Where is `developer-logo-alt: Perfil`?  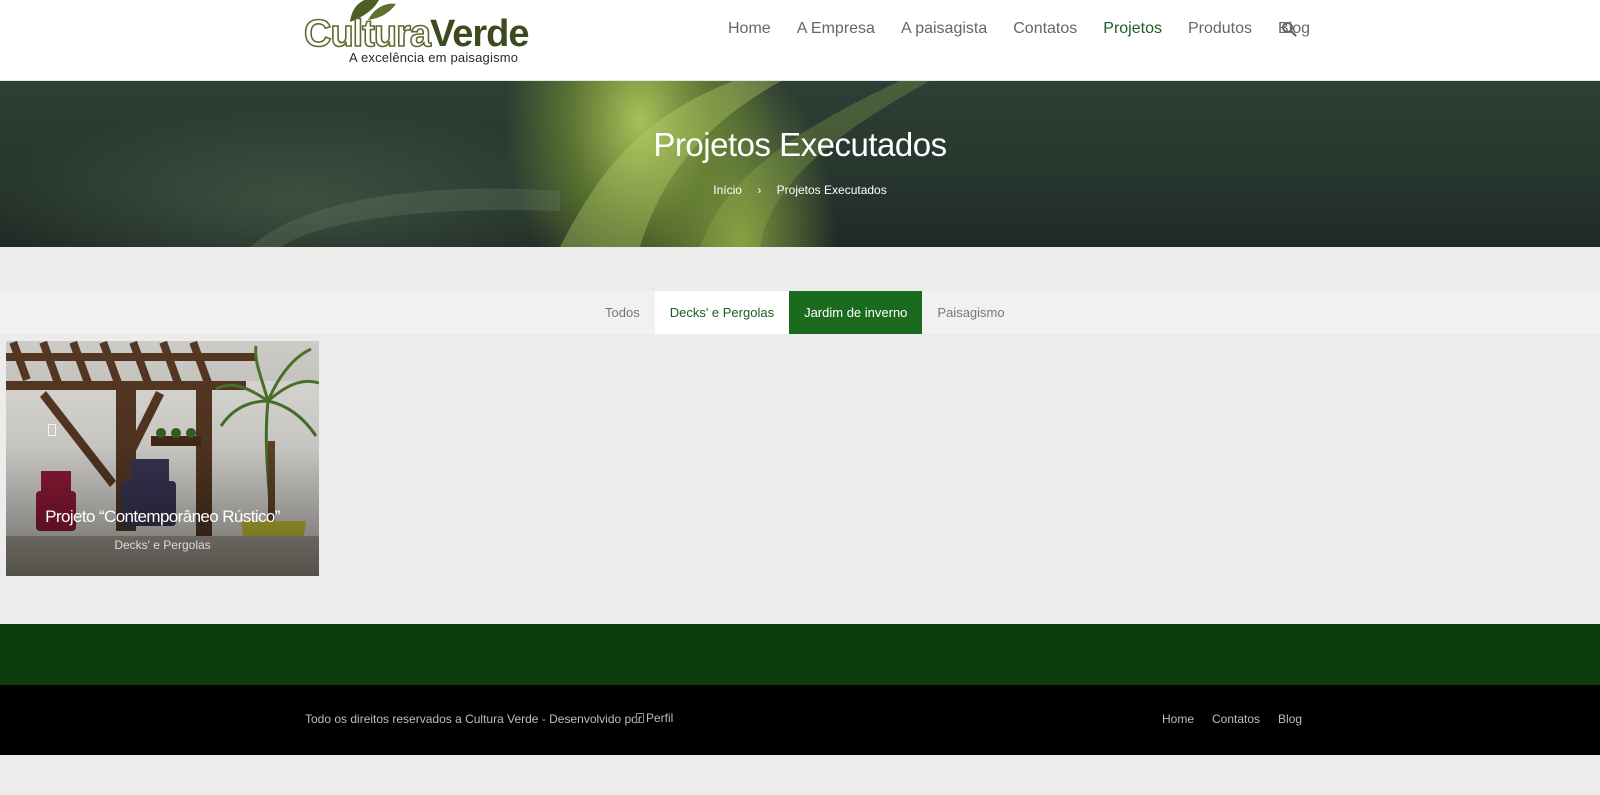
developer-logo-alt: Perfil is located at coordinates (660, 718).